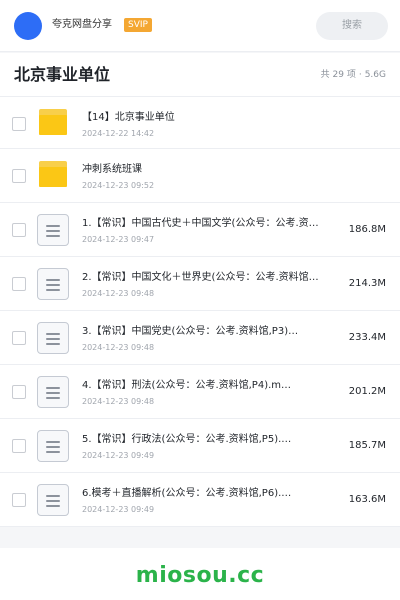  Describe the element at coordinates (112, 169) in the screenshot. I see `item-name: 冲刺系统班课` at that location.